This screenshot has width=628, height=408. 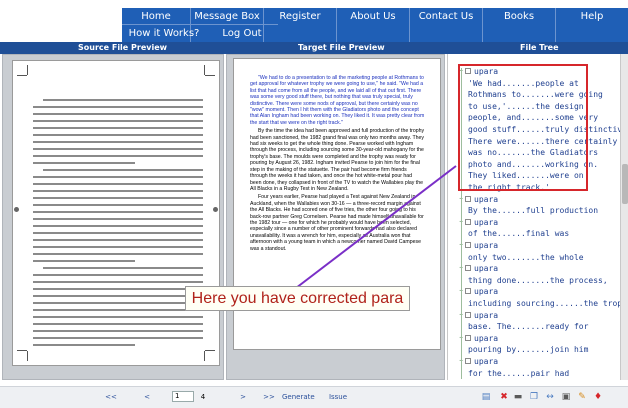 I want to click on copy-icon: ❐, so click(x=534, y=397).